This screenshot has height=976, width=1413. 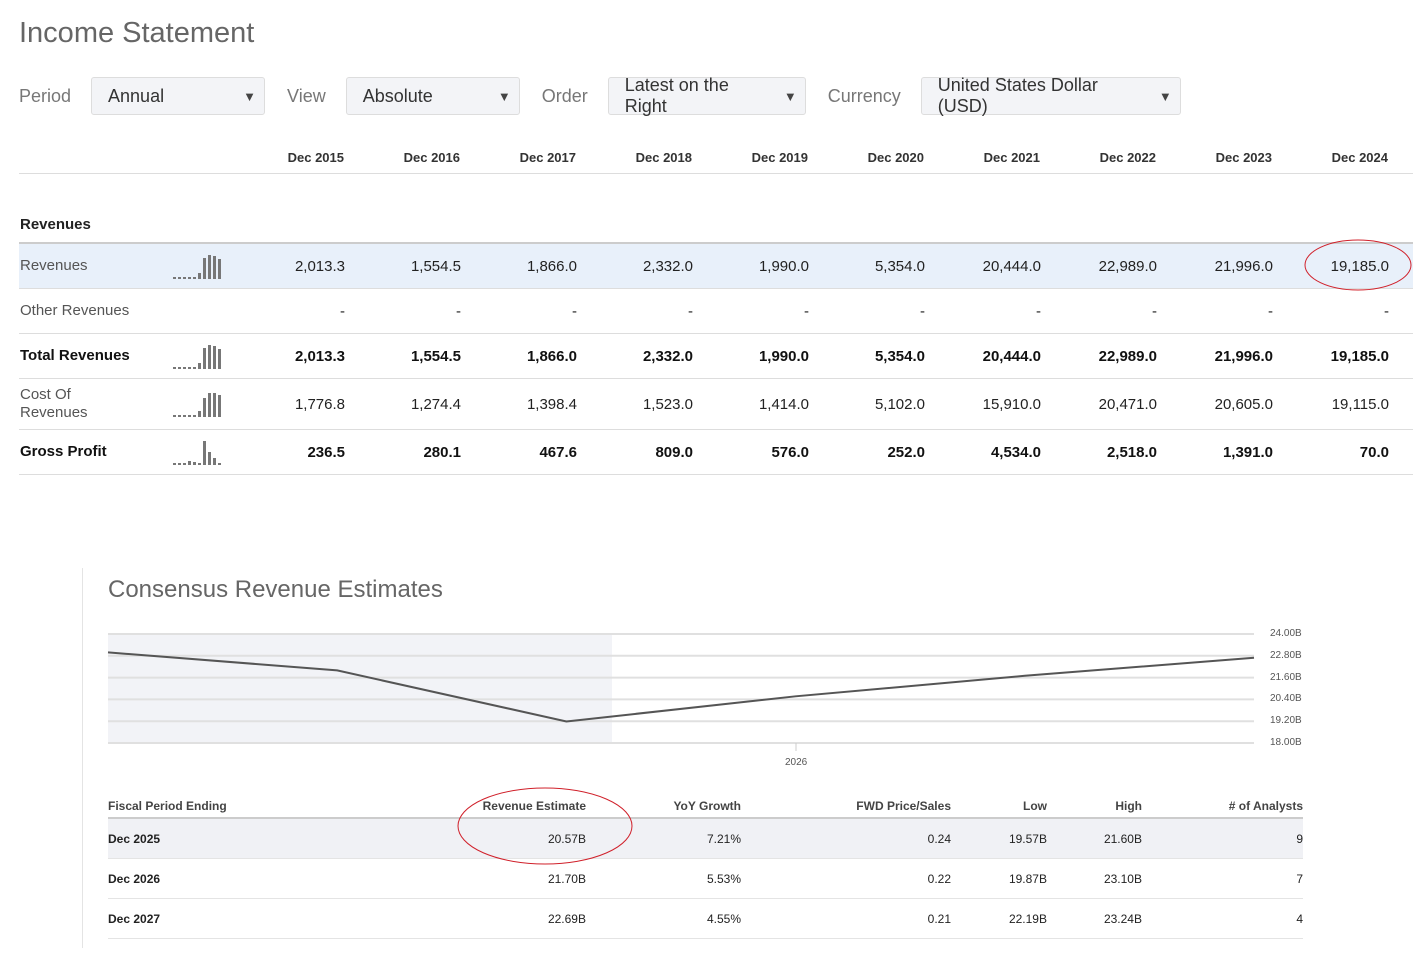 I want to click on estimates-cell: 21.60B, so click(x=1122, y=838).